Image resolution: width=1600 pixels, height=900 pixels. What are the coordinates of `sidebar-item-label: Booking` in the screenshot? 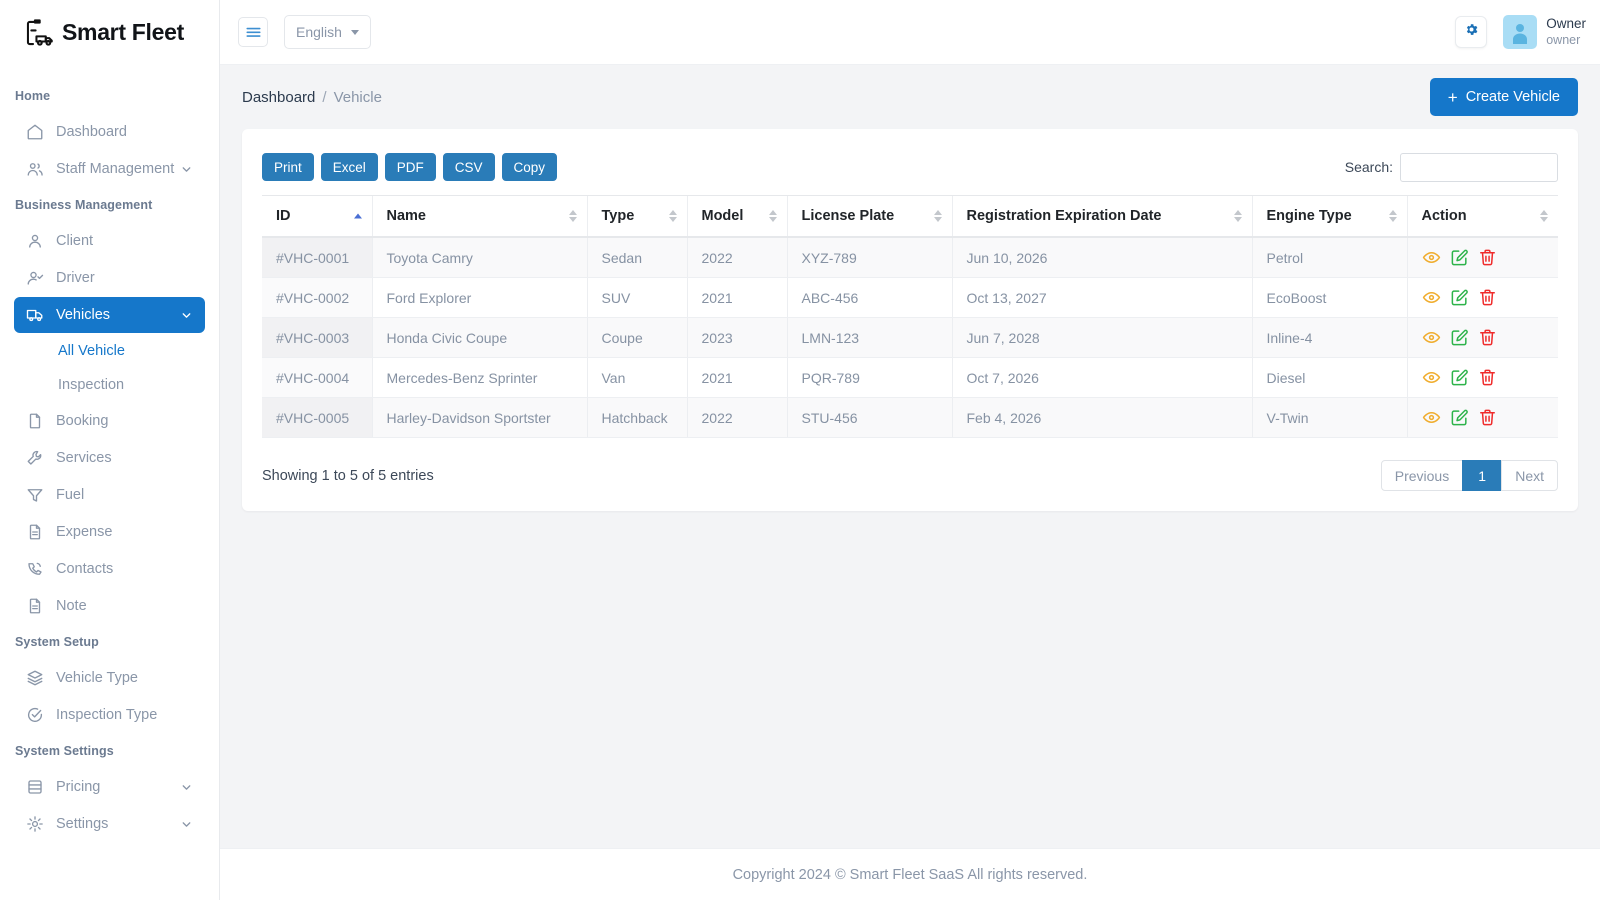 It's located at (82, 421).